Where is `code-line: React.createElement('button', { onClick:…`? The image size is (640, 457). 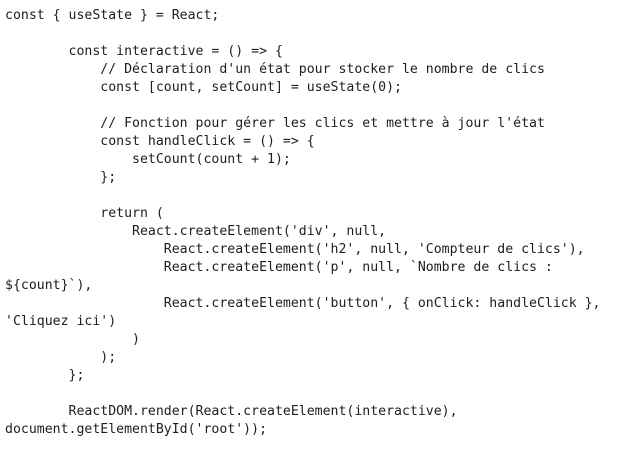
code-line: React.createElement('button', { onClick:… is located at coordinates (303, 303).